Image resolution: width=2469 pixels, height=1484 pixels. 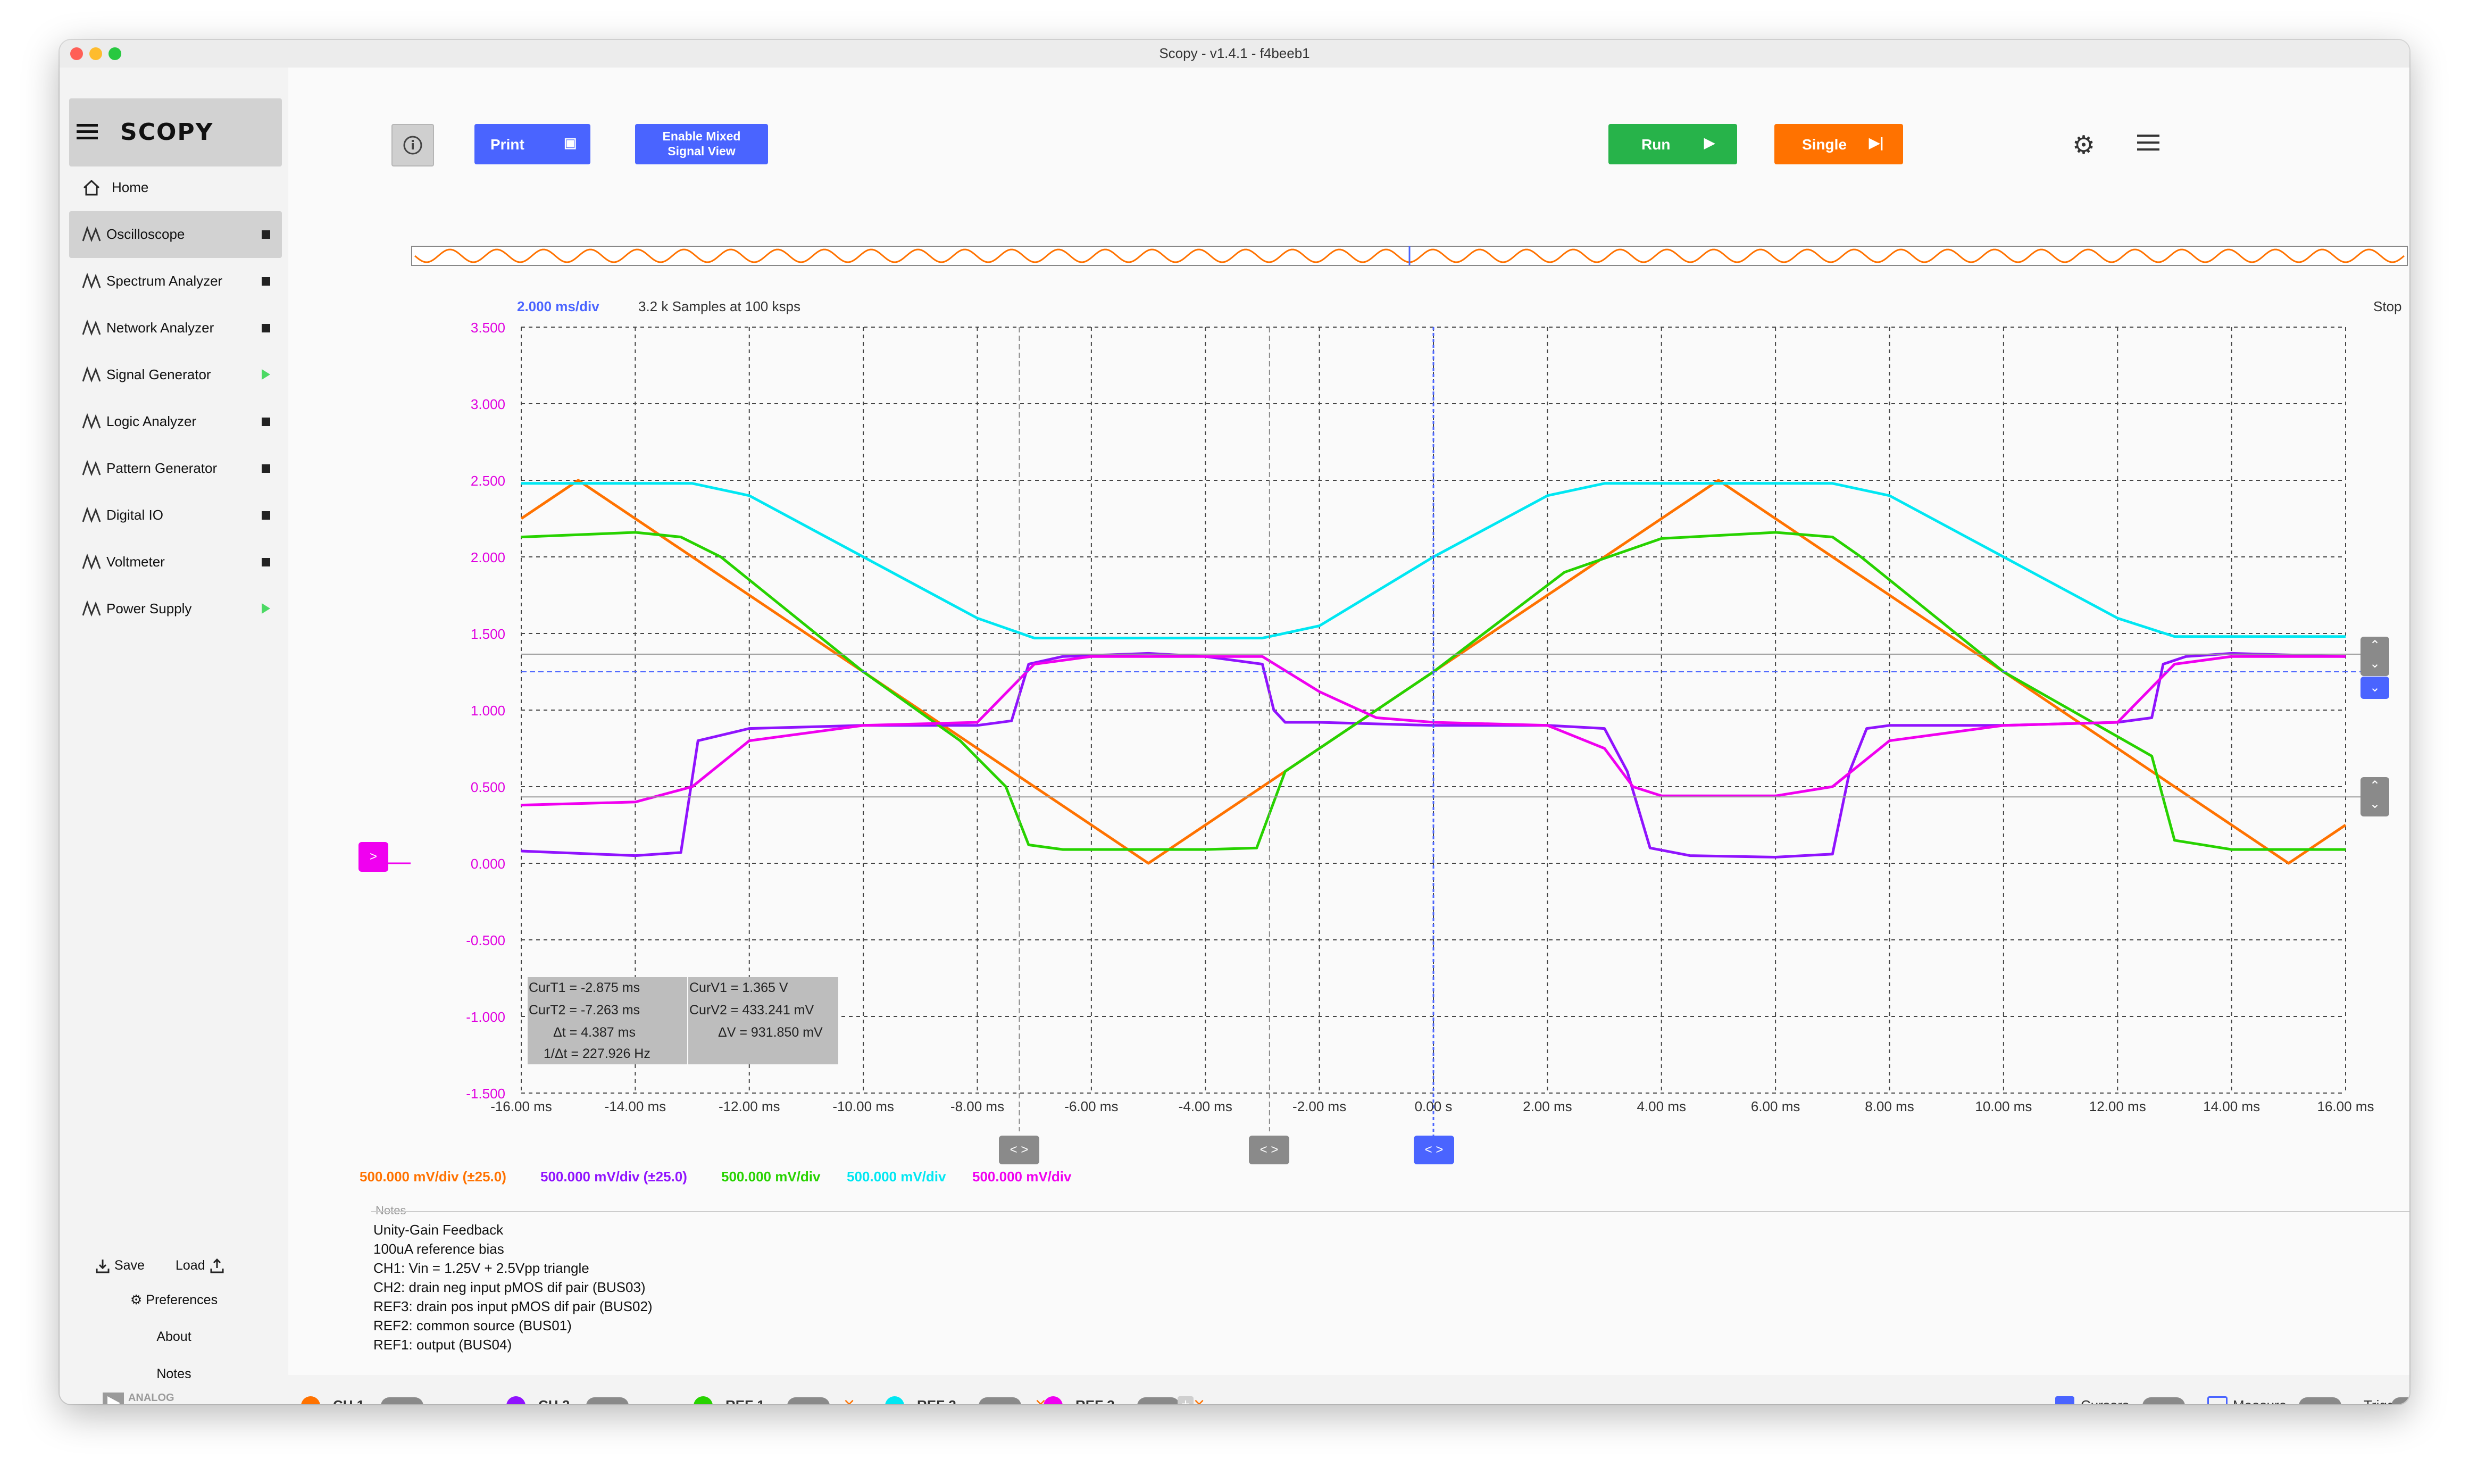 What do you see at coordinates (863, 1106) in the screenshot?
I see `x-tick-label: -10.00 ms` at bounding box center [863, 1106].